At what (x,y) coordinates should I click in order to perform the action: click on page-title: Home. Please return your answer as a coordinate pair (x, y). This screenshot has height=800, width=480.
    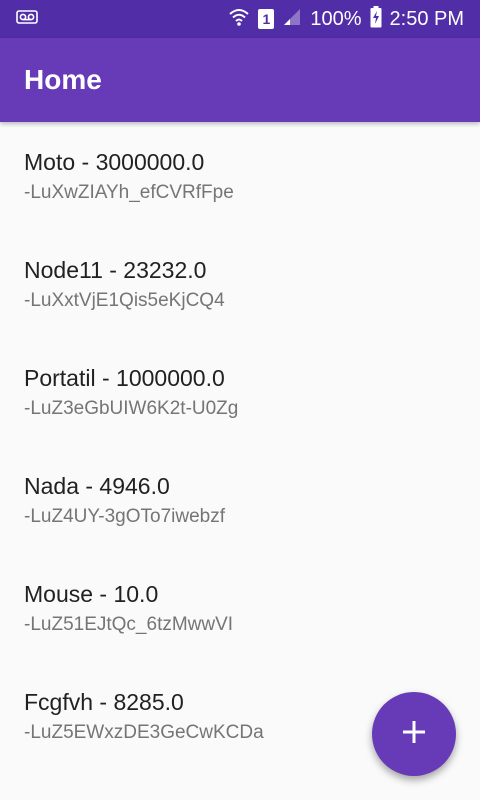
    Looking at the image, I should click on (63, 79).